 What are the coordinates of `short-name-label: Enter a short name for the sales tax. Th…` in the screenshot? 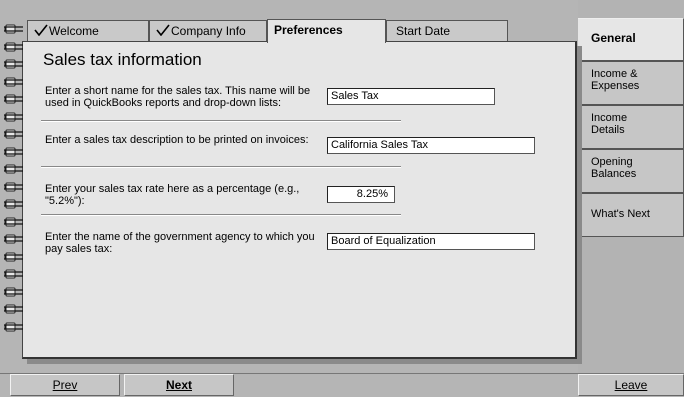 It's located at (178, 97).